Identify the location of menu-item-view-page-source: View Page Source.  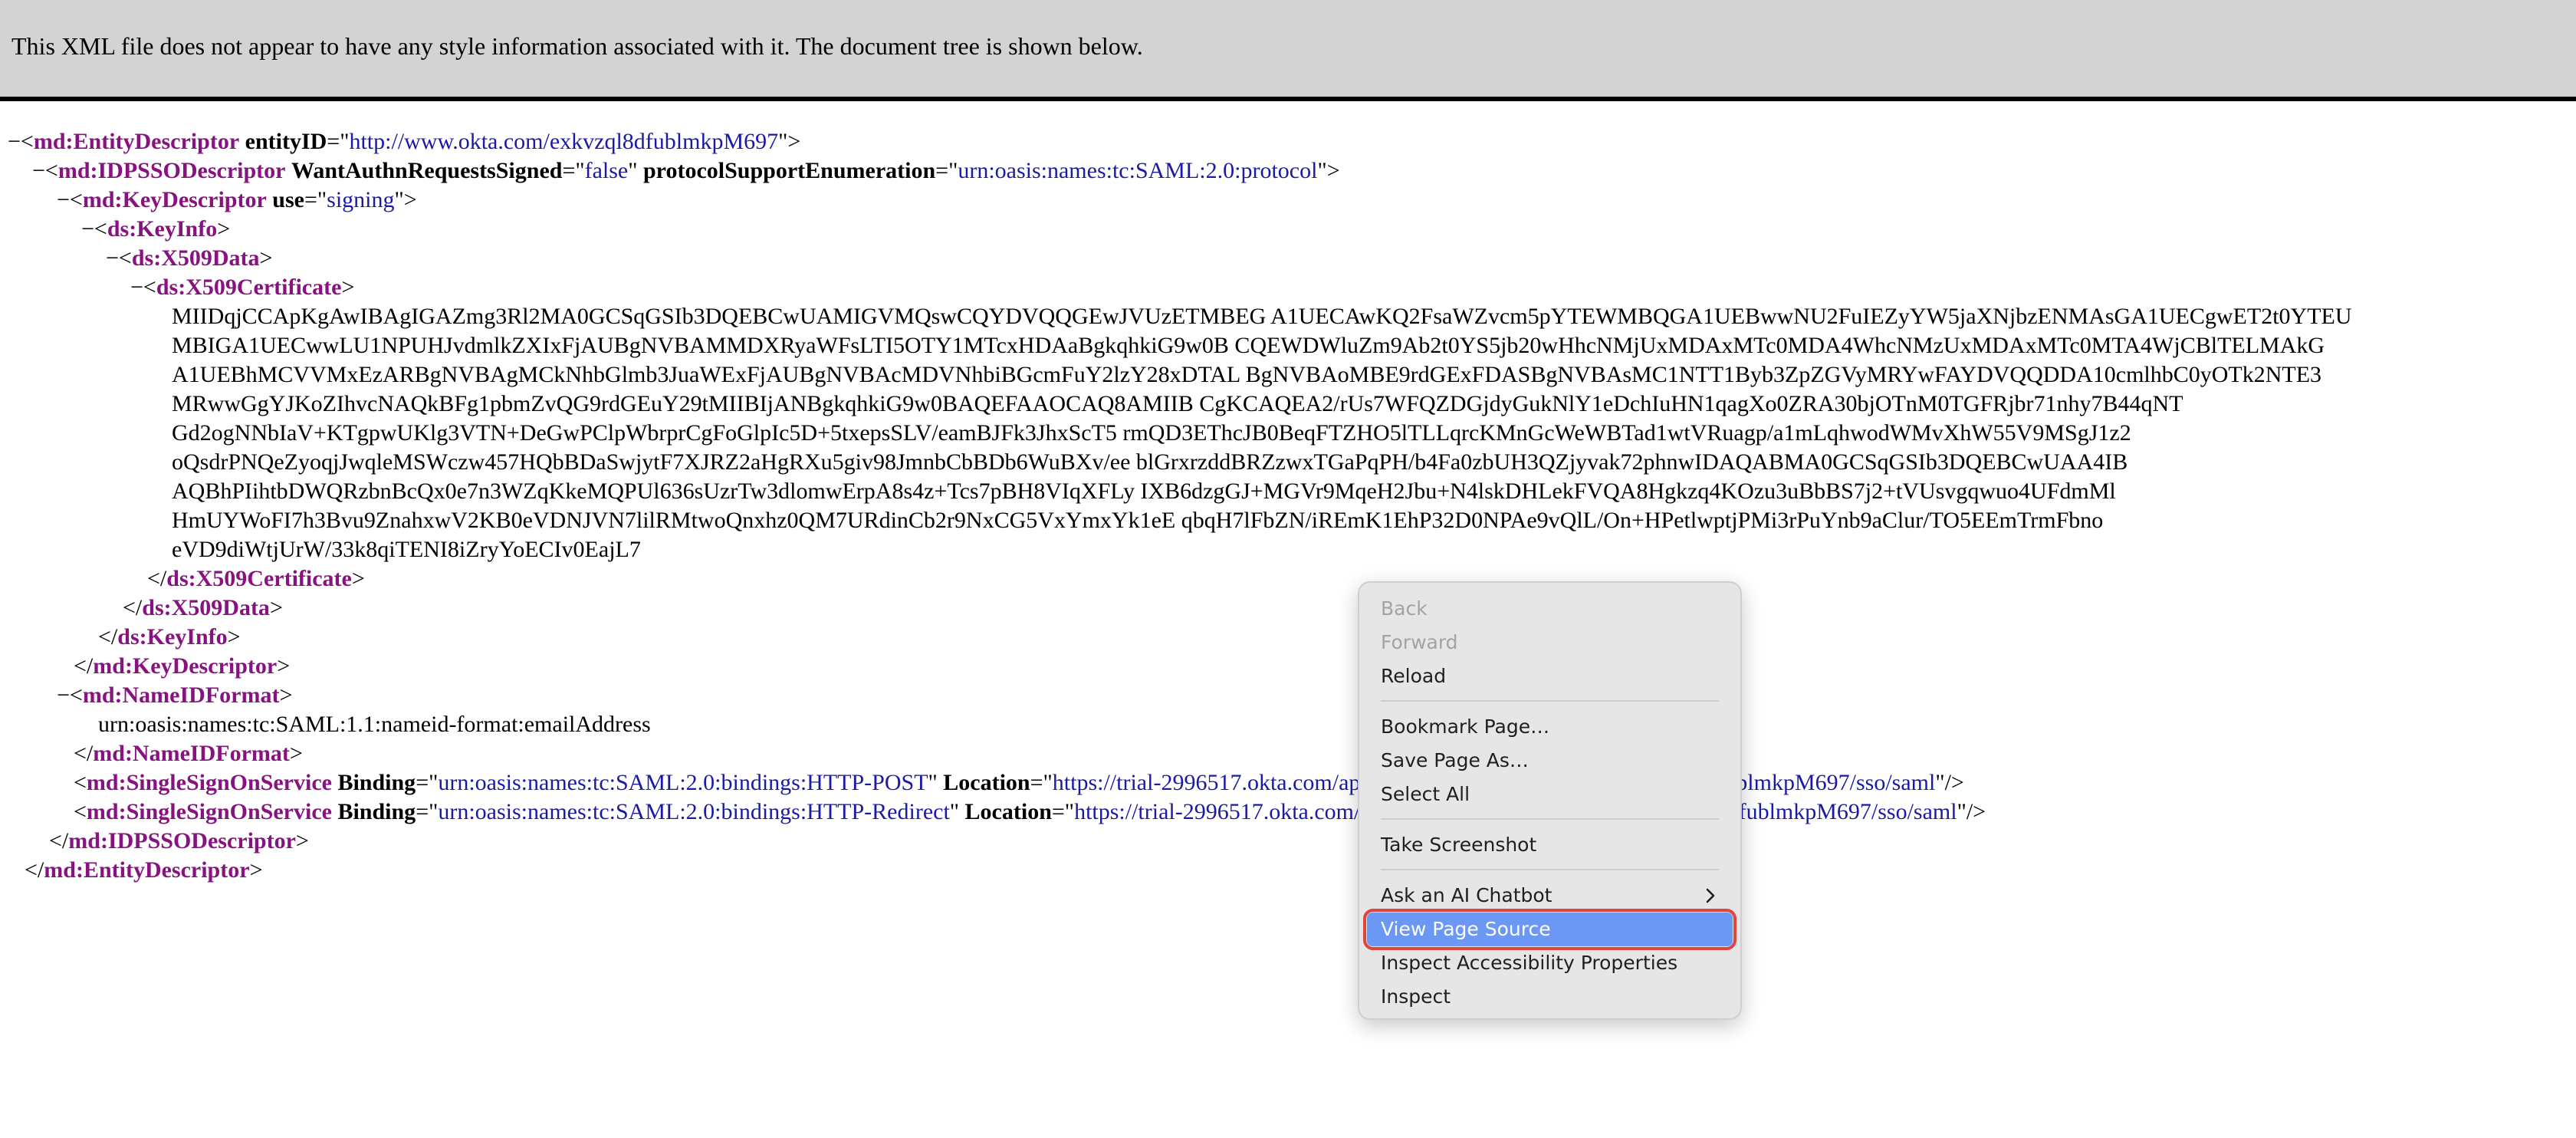
(1550, 929).